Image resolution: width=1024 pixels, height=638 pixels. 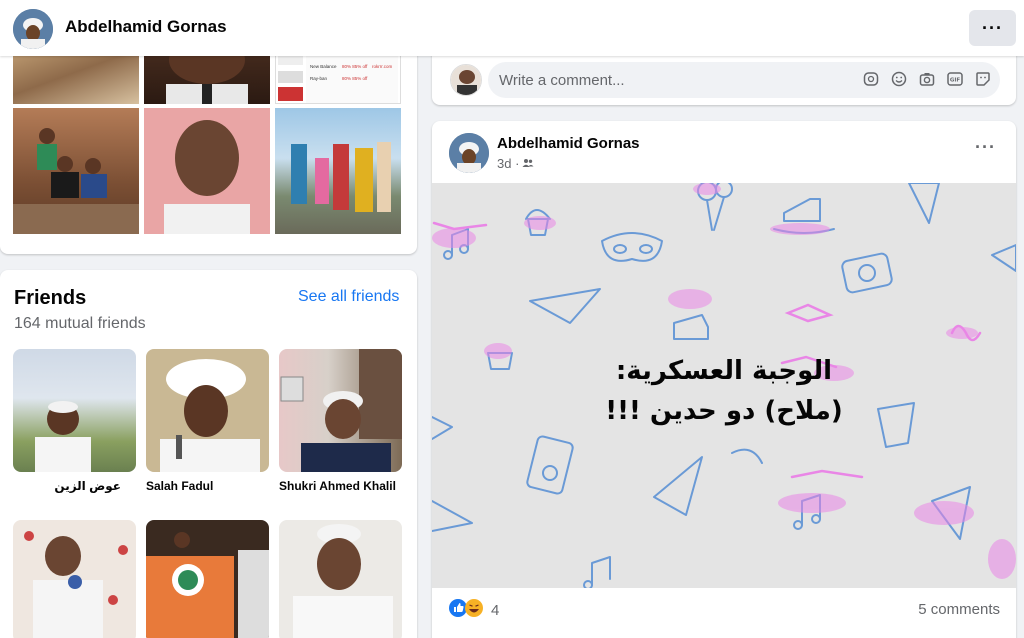 I want to click on svg-text: GIF, so click(x=955, y=81).